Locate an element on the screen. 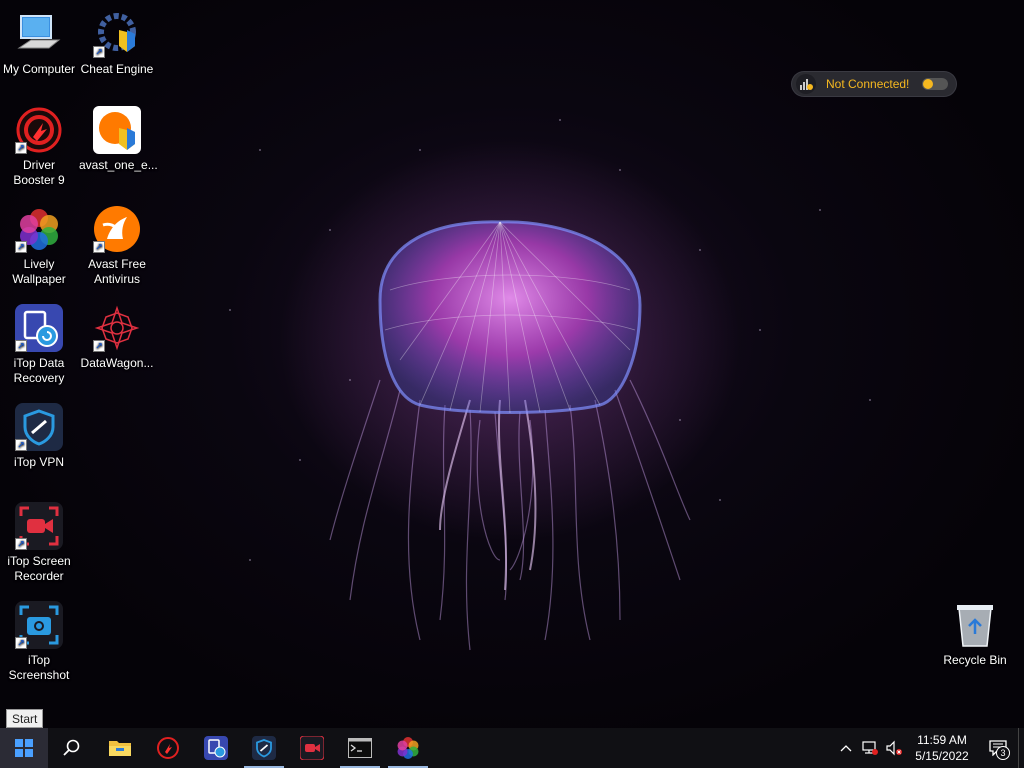 This screenshot has height=768, width=1024. desktop-icon-itop-vpn: ↗ iTop VPN is located at coordinates (39, 436).